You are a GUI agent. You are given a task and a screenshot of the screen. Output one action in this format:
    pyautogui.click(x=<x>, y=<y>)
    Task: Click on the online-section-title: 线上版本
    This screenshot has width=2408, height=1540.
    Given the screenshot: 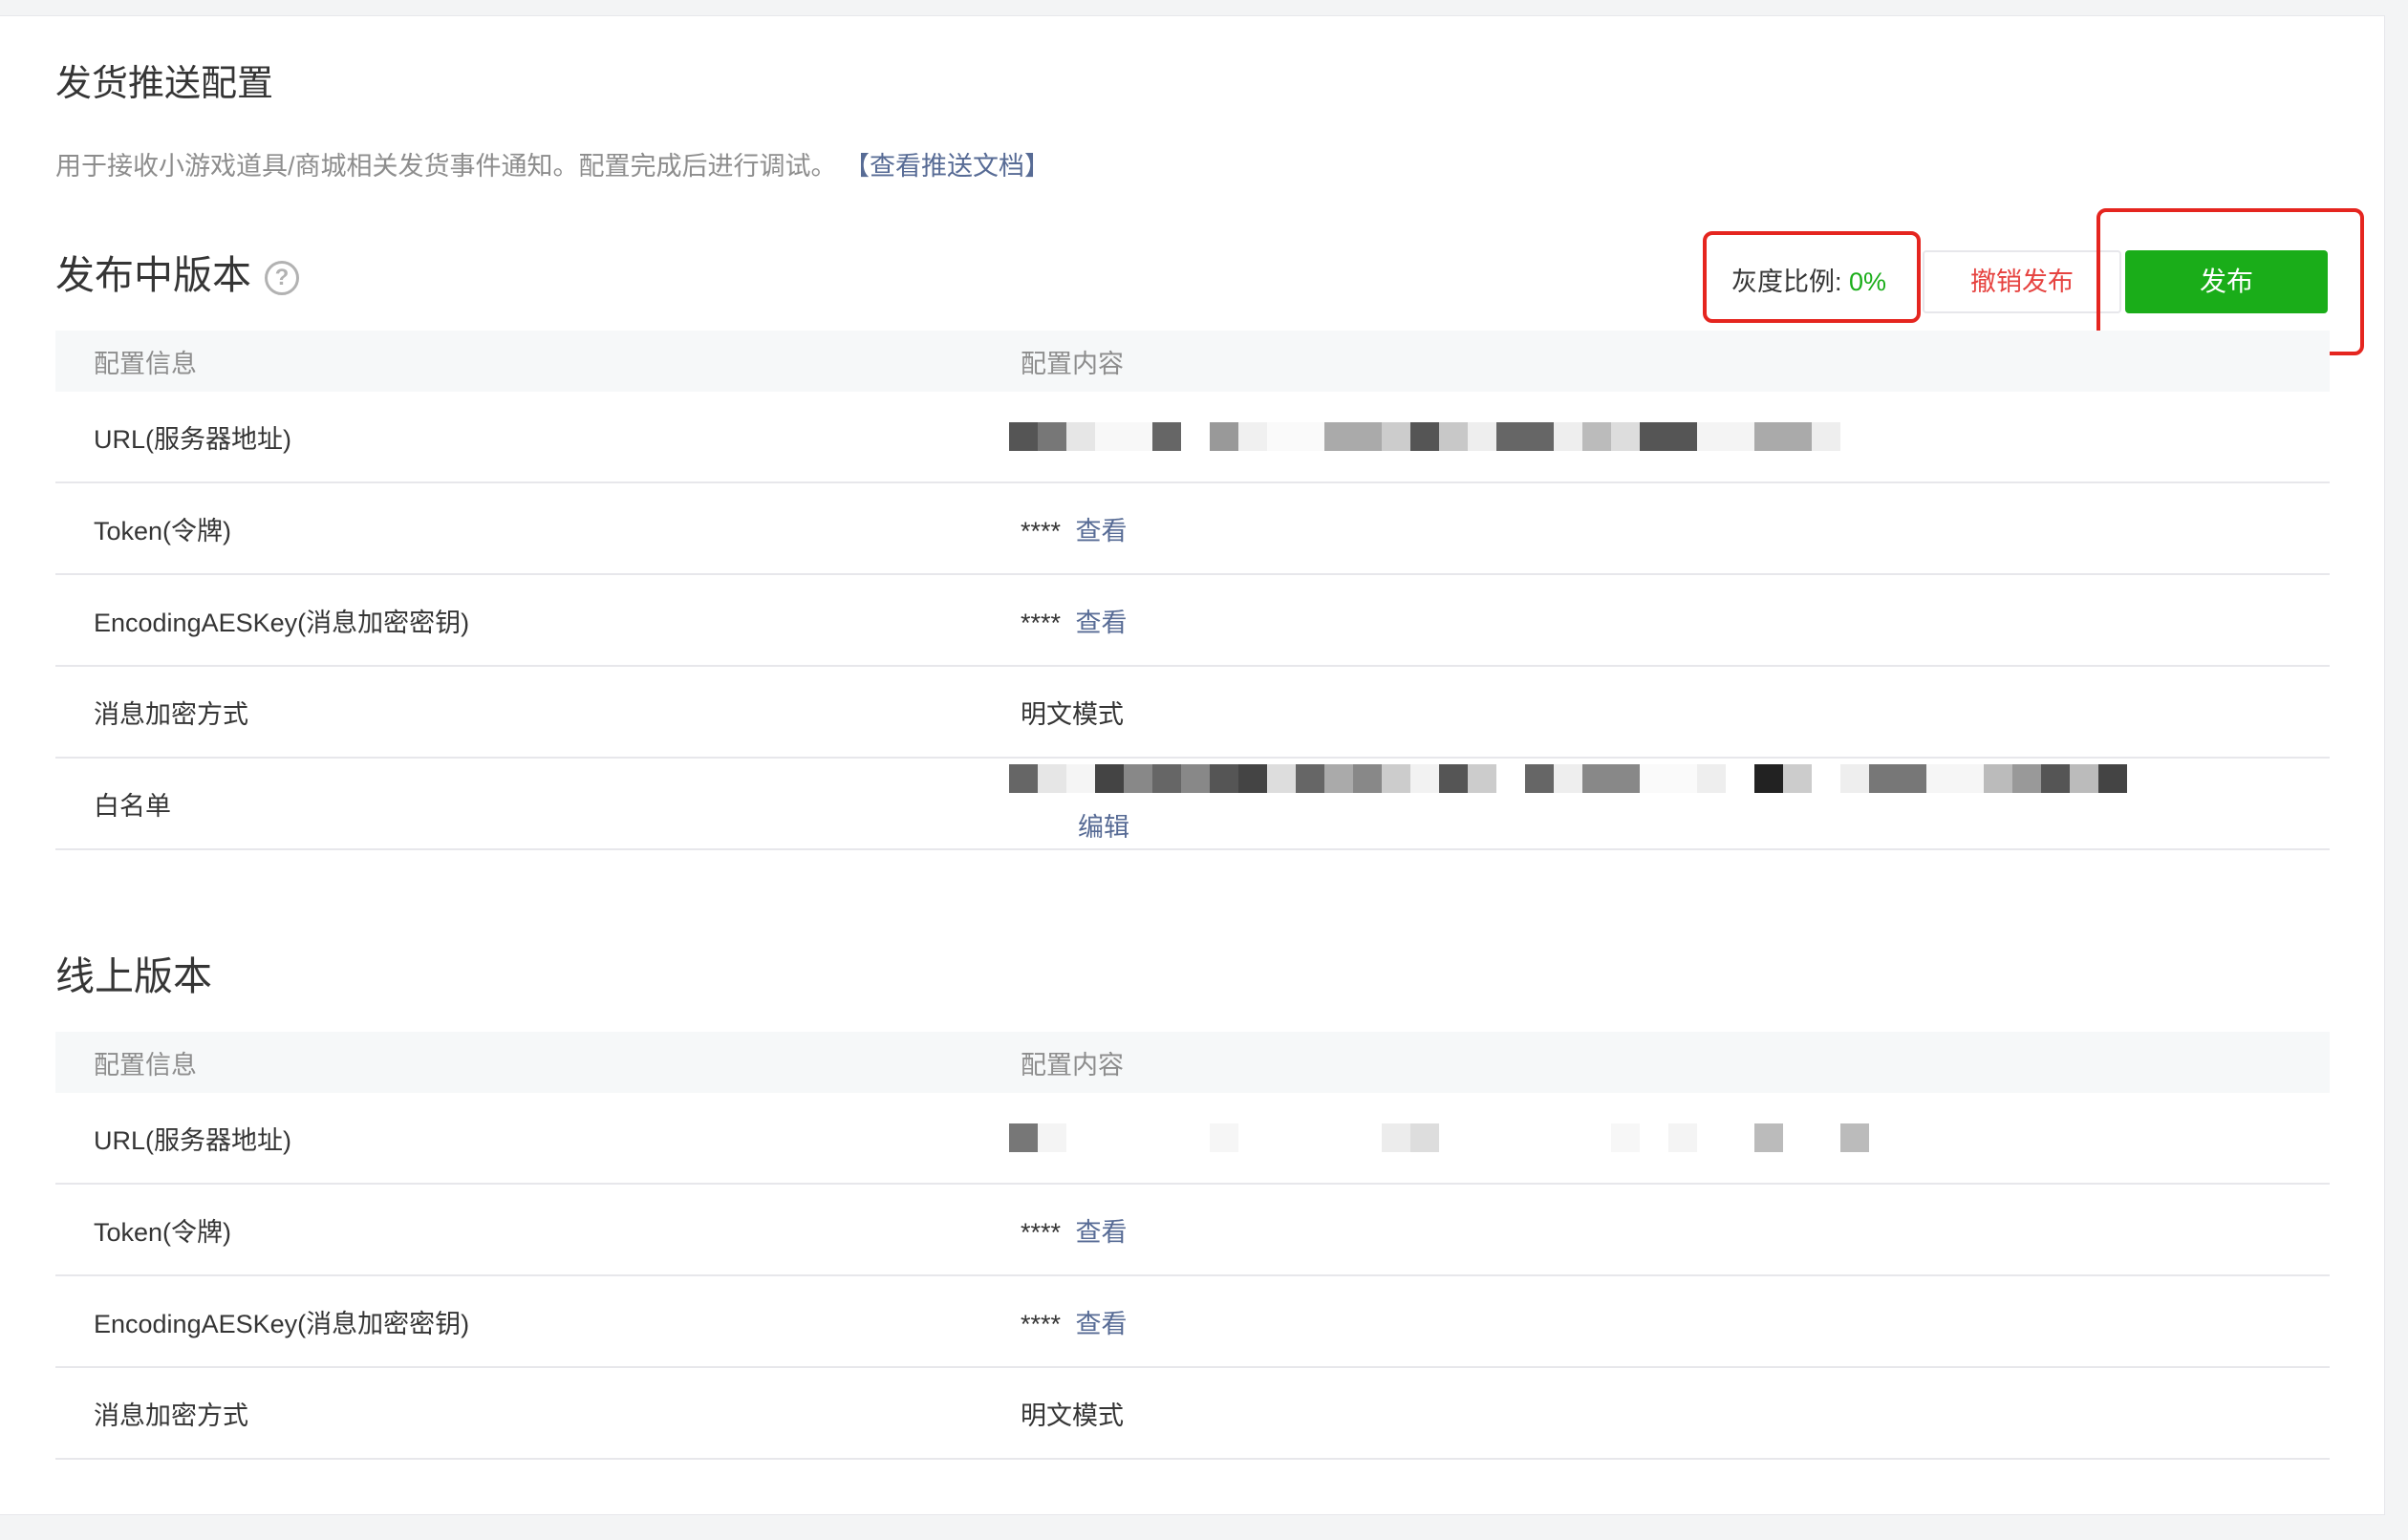 What is the action you would take?
    pyautogui.click(x=134, y=976)
    